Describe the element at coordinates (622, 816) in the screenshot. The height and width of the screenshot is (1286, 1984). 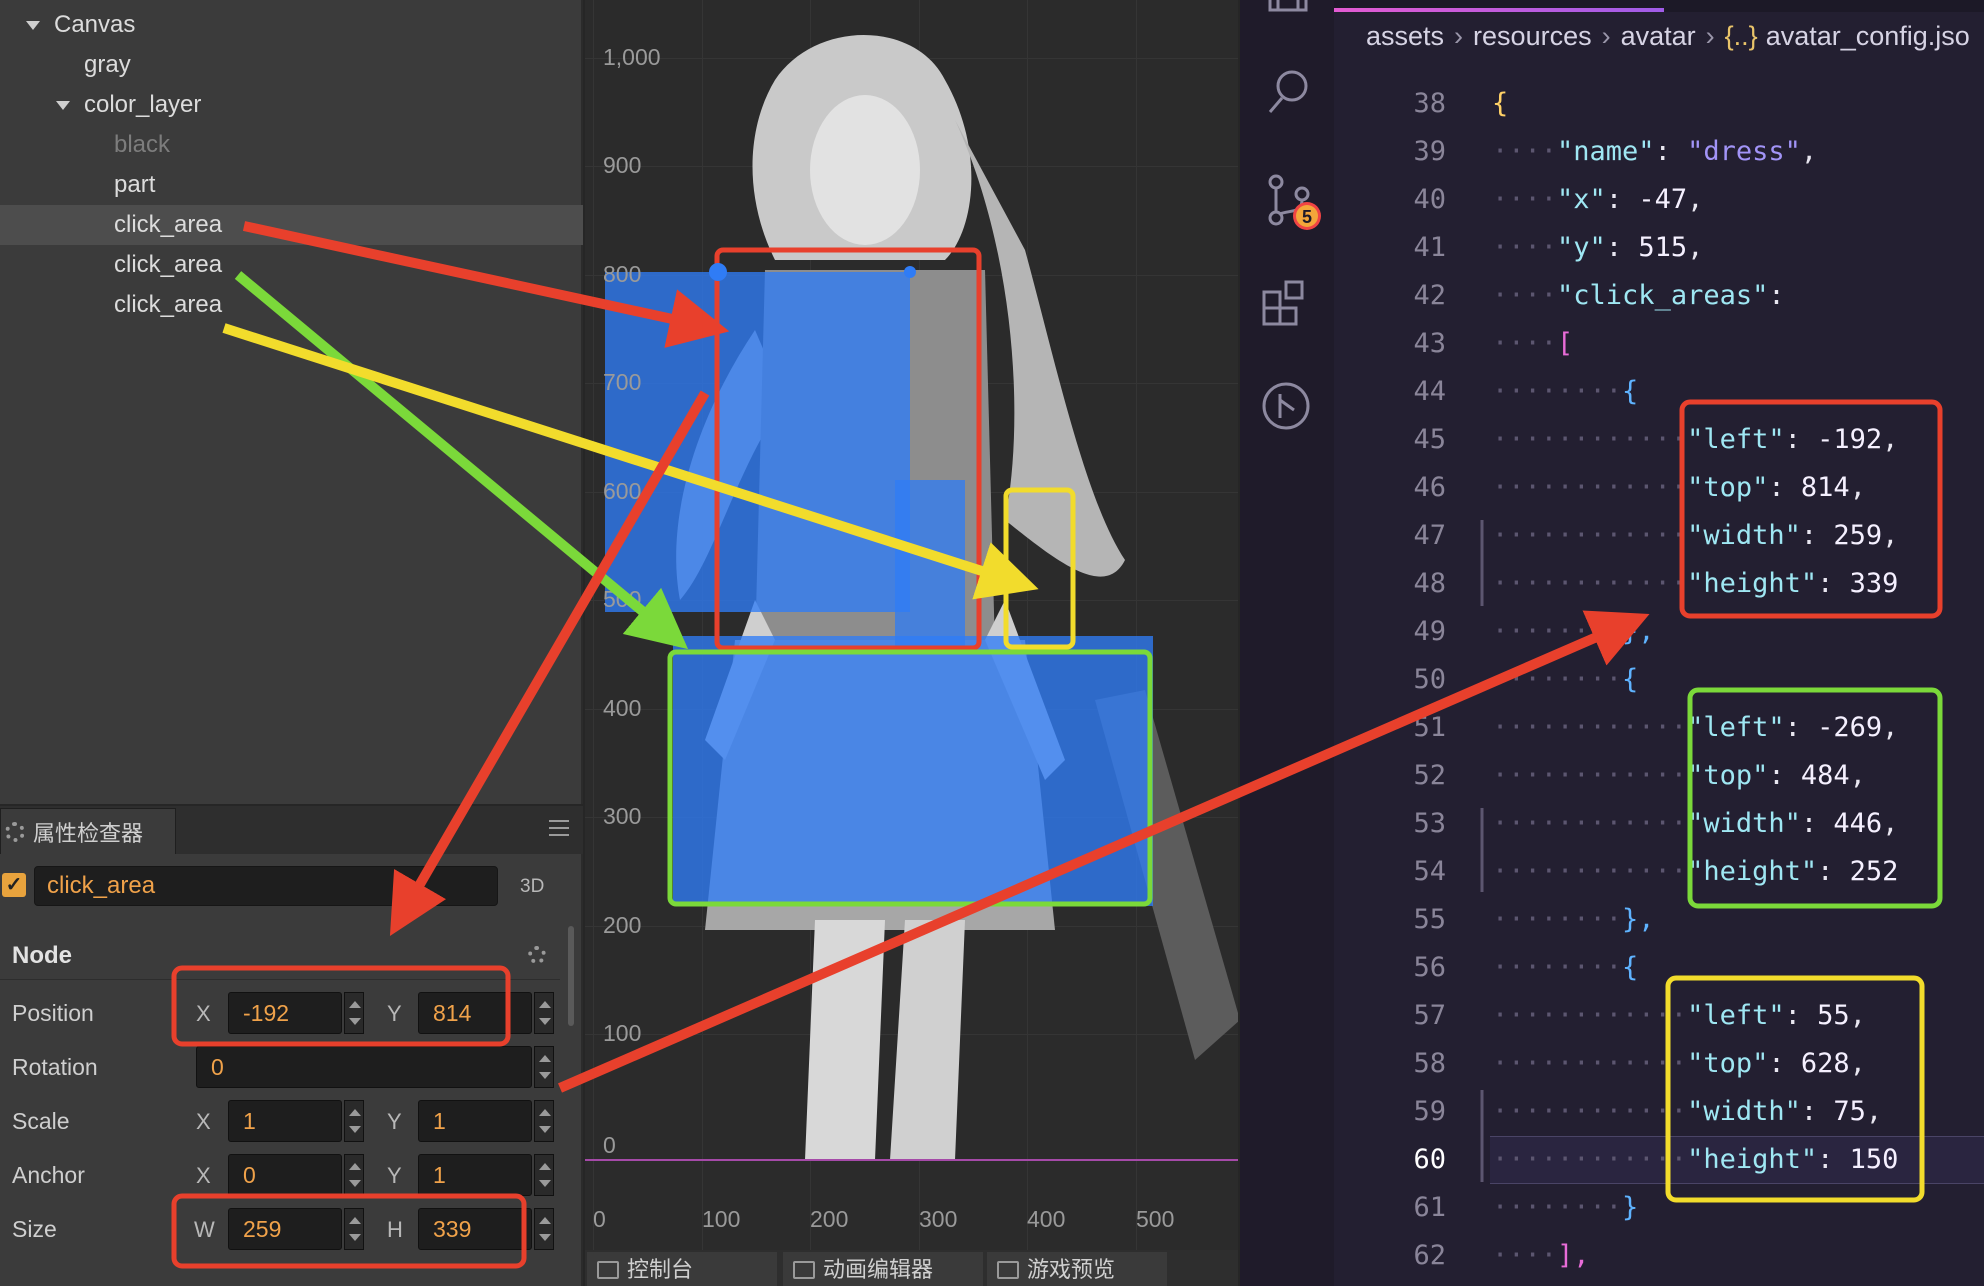
I see `y-tick-label: 300` at that location.